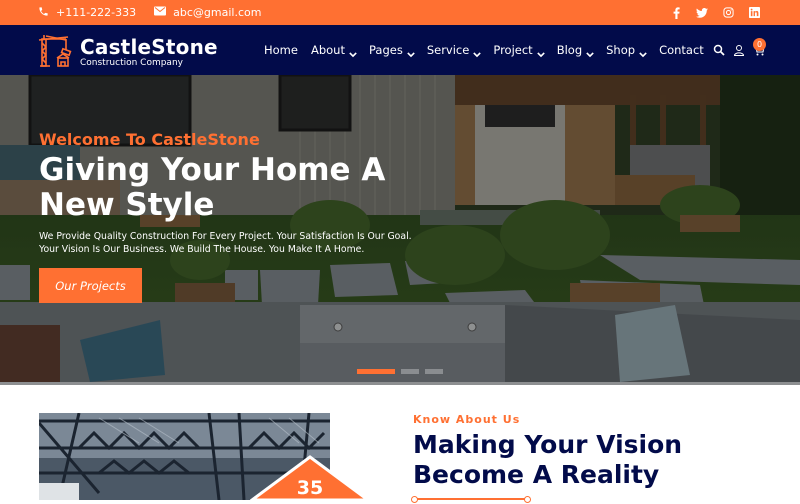  I want to click on social-links, so click(715, 12).